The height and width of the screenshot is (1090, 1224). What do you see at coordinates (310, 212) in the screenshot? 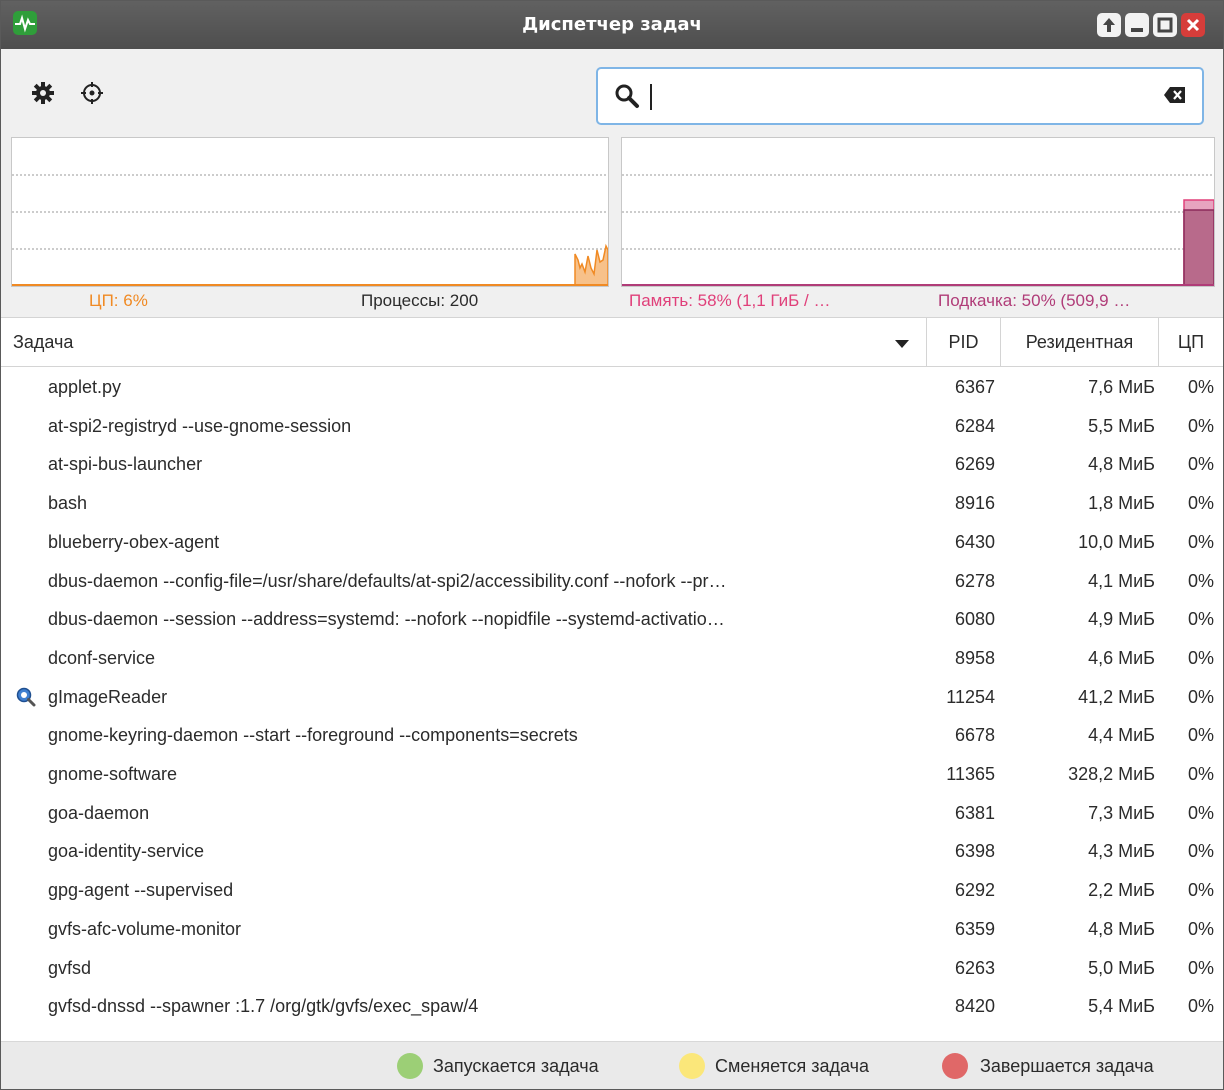
I see `cpu-graph` at bounding box center [310, 212].